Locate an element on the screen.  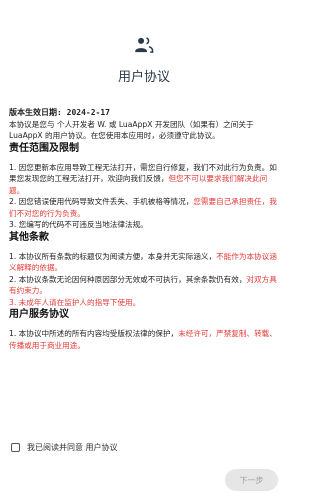
agree-label: 我已阅读并同意 用户协议 is located at coordinates (72, 447).